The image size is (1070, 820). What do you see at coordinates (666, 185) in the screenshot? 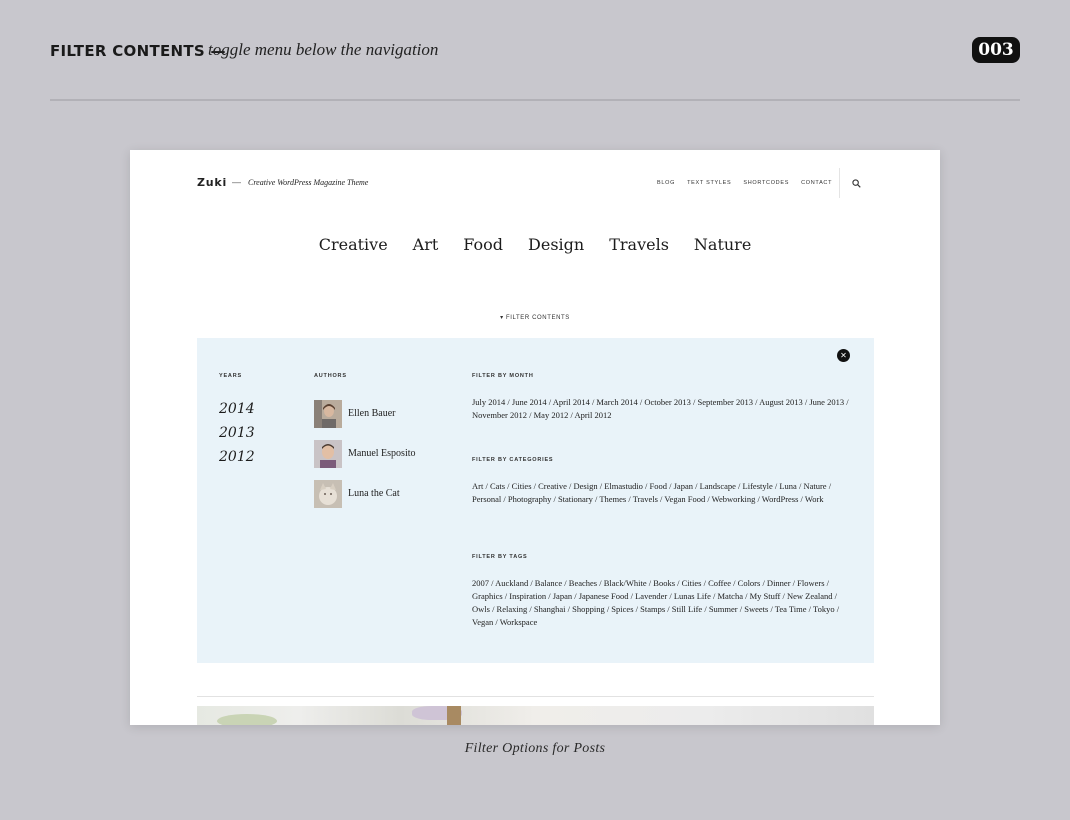
I see `nav-blog: BLOG` at bounding box center [666, 185].